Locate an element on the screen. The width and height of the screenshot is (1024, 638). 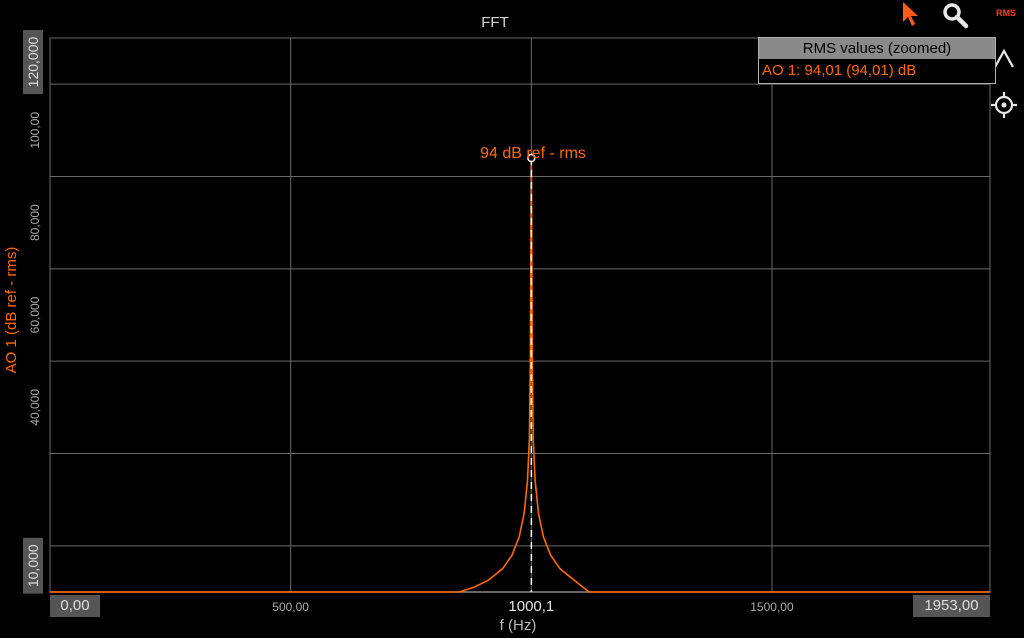
y-tick: 100,00 is located at coordinates (35, 130).